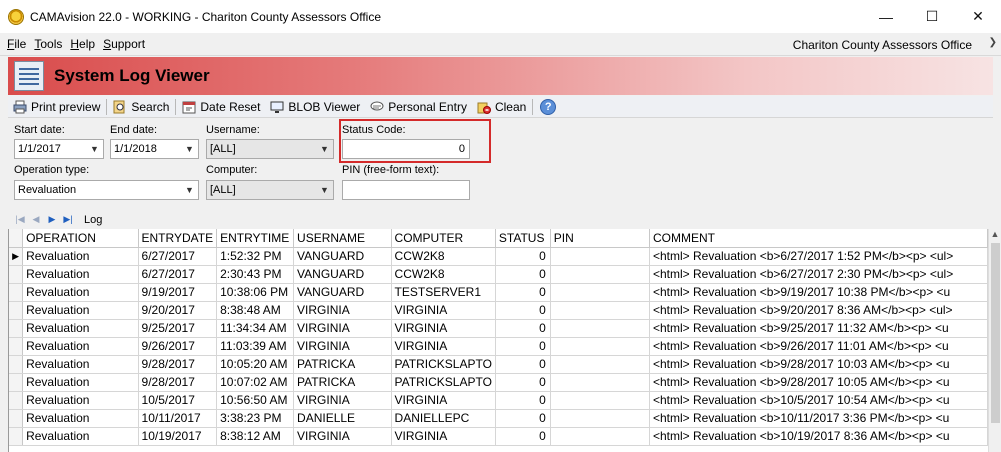  What do you see at coordinates (342, 238) in the screenshot?
I see `column-header-username: USERNAME` at bounding box center [342, 238].